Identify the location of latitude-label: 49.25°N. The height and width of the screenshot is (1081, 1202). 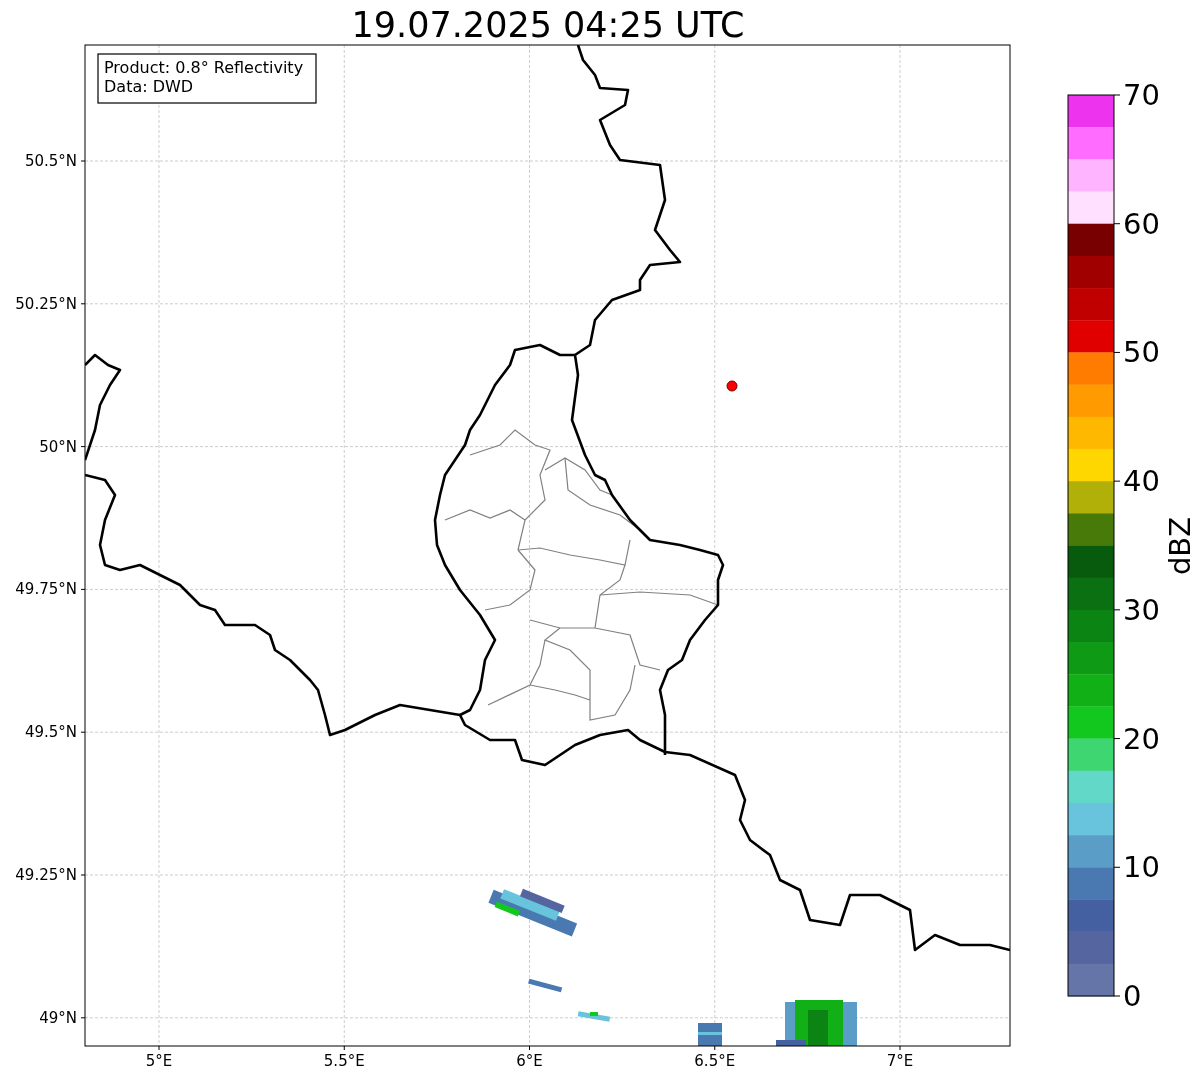
(46, 875).